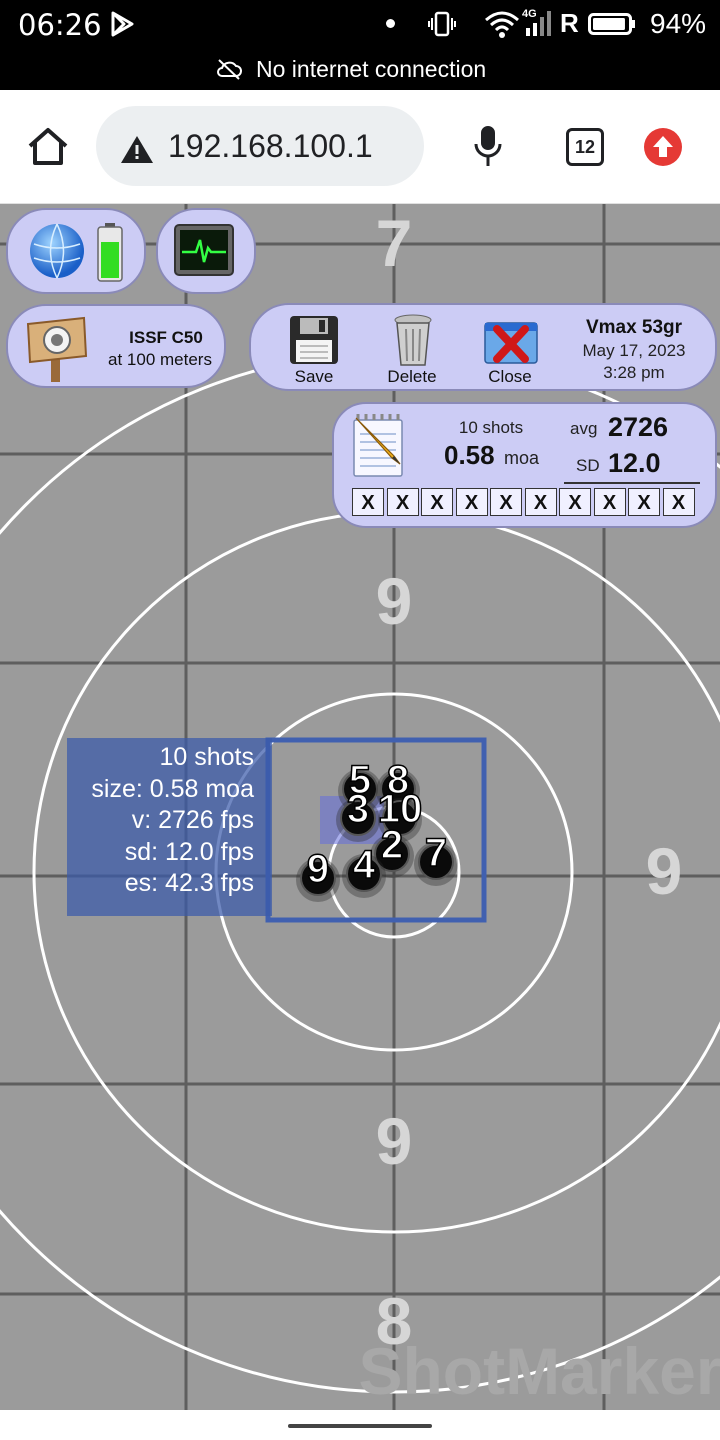 This screenshot has width=720, height=1440. I want to click on shot-marks-row: X X X X X X X X X X, so click(524, 503).